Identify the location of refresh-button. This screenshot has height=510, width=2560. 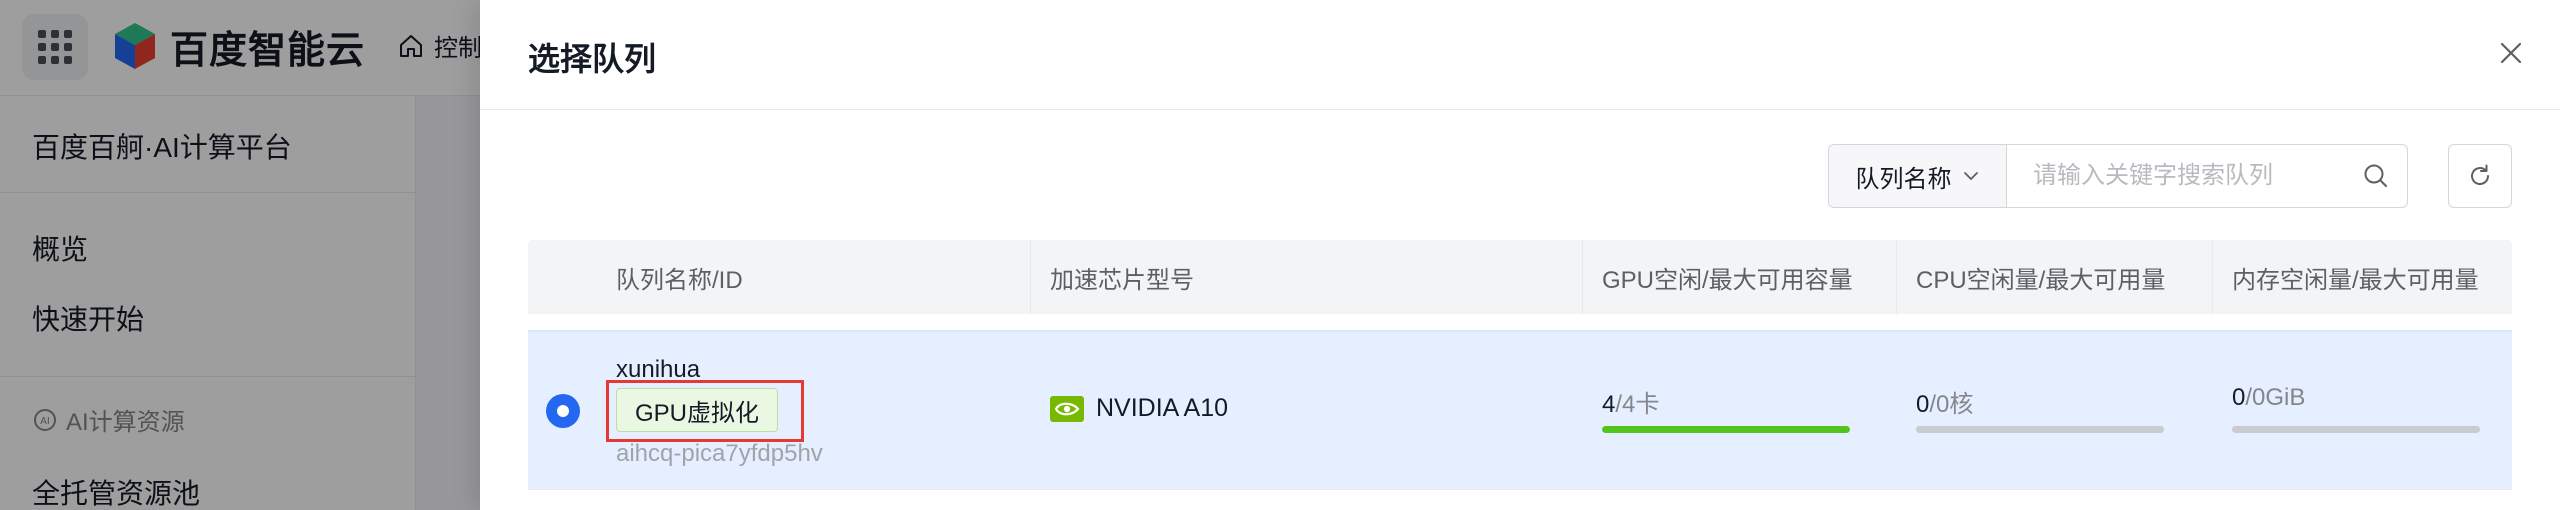
(2480, 176).